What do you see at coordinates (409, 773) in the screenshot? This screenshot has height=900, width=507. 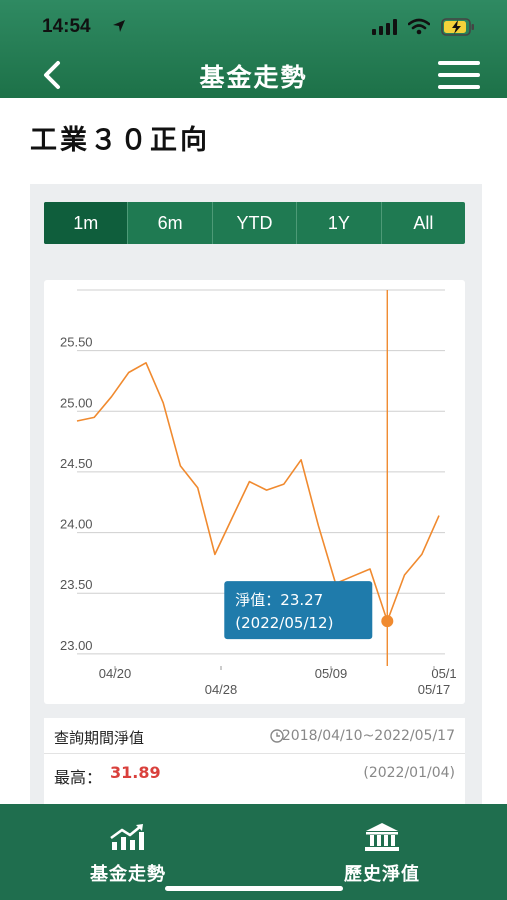 I see `high-date: (2022/01/04)` at bounding box center [409, 773].